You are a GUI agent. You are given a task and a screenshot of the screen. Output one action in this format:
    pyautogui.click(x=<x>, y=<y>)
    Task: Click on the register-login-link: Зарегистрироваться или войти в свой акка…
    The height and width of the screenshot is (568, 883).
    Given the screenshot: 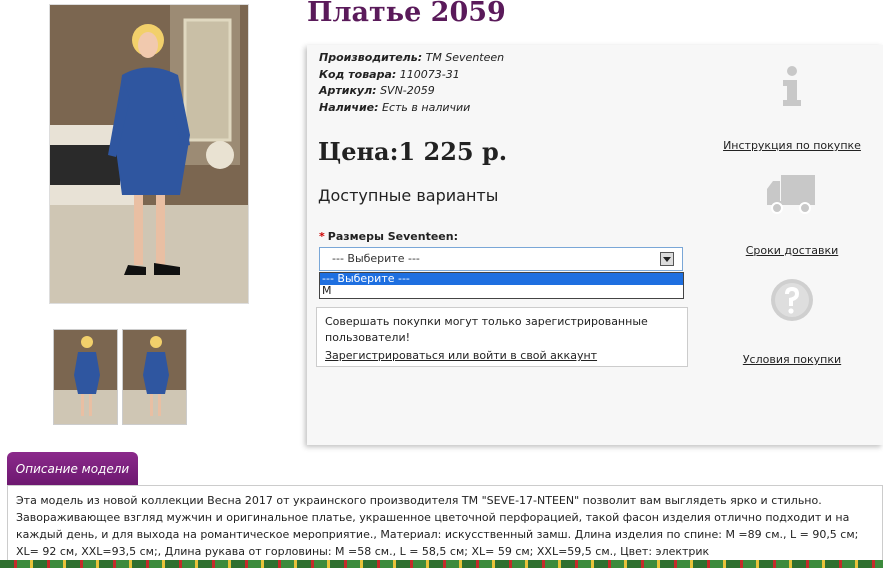 What is the action you would take?
    pyautogui.click(x=461, y=356)
    